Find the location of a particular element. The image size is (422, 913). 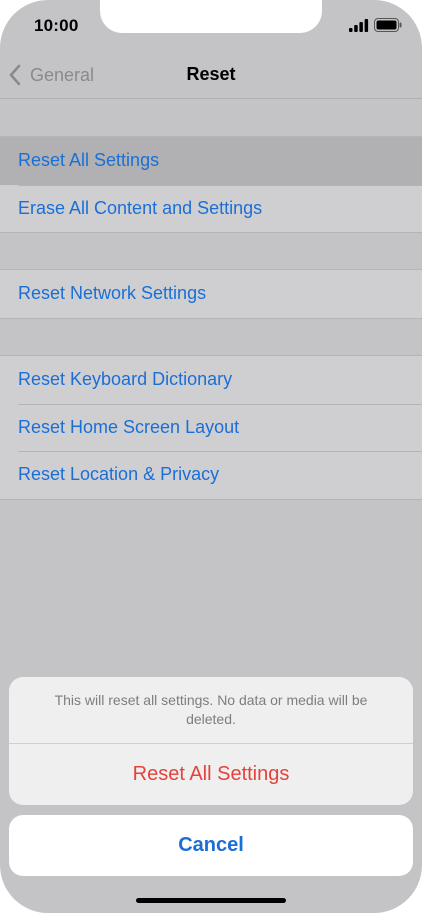

row-label: Reset Network Settings is located at coordinates (112, 293).